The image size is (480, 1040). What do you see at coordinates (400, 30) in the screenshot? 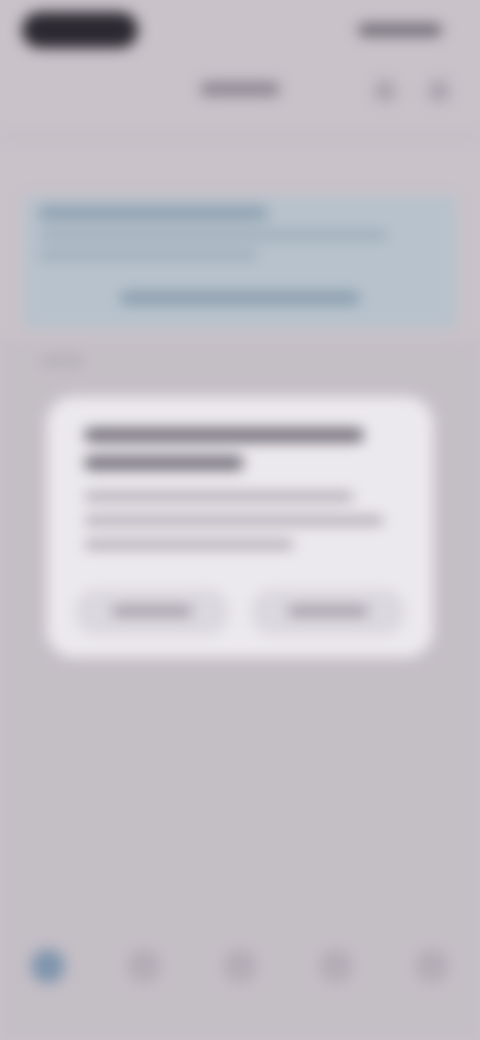
I see `status-icons` at bounding box center [400, 30].